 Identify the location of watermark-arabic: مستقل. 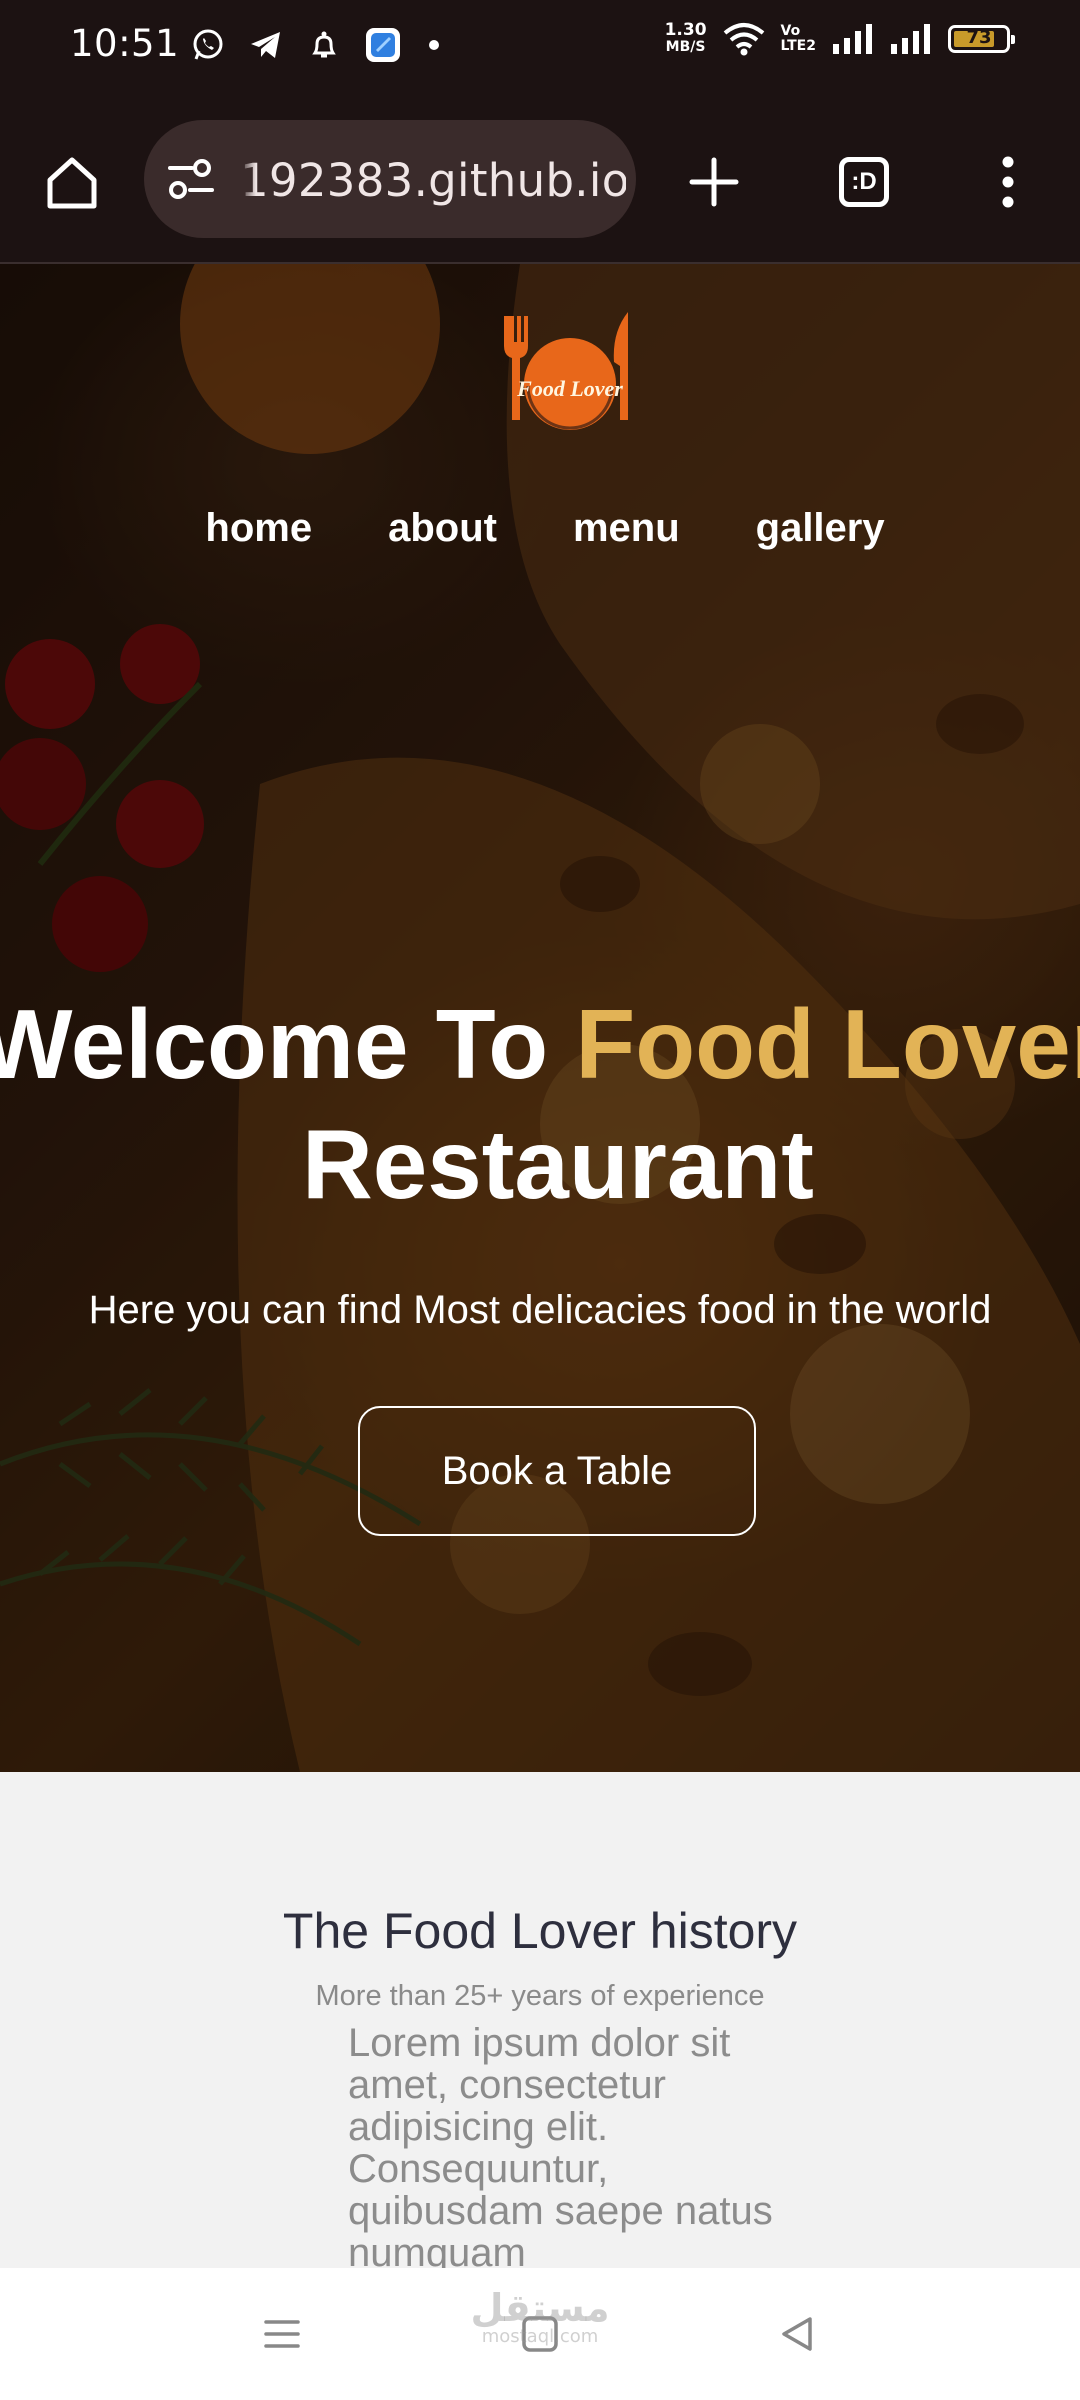
(540, 2308).